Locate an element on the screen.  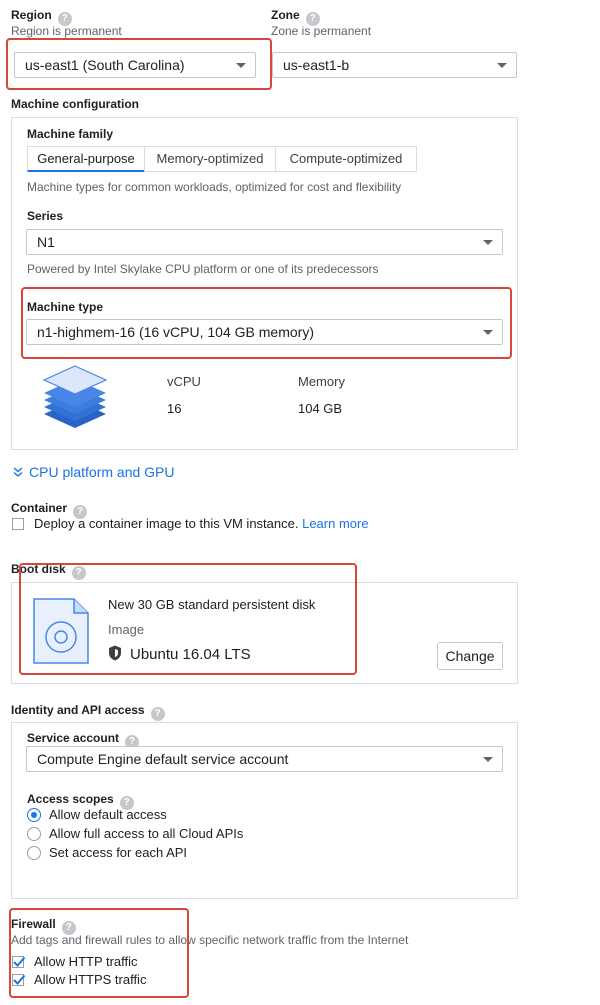
vcpu-value: 16 is located at coordinates (174, 408).